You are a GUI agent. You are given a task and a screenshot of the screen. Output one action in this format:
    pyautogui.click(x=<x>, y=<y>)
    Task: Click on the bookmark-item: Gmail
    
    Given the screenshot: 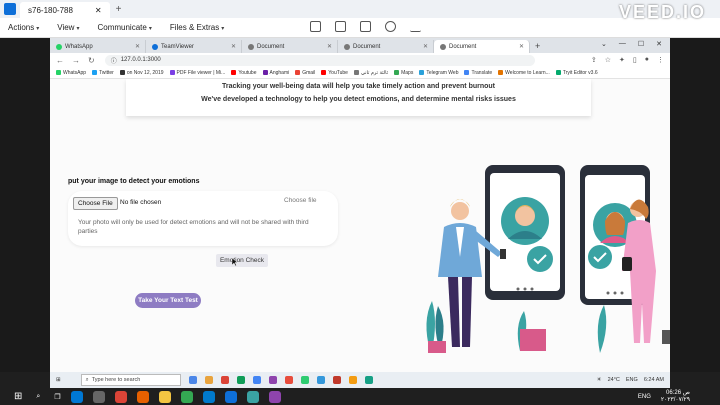 What is the action you would take?
    pyautogui.click(x=305, y=73)
    